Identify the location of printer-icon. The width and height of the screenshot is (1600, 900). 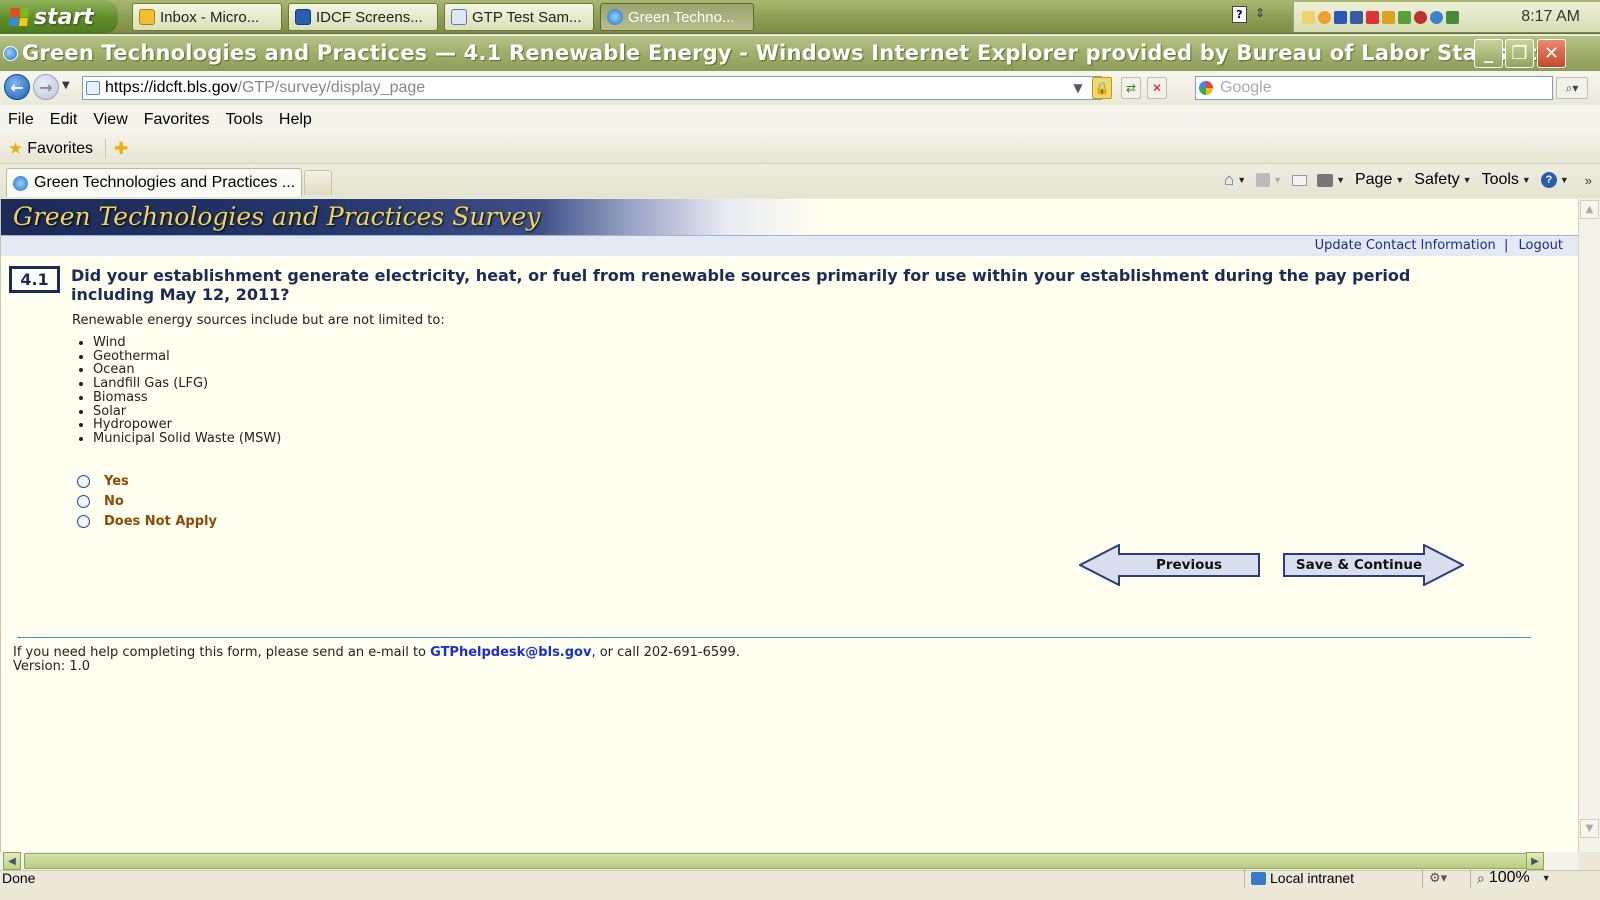
(1325, 180).